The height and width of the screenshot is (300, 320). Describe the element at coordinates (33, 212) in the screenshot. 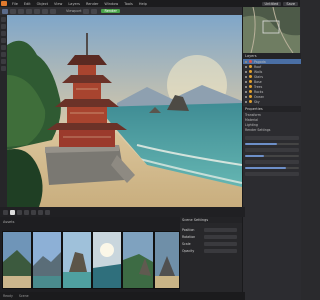

I see `keyframe-icon` at that location.